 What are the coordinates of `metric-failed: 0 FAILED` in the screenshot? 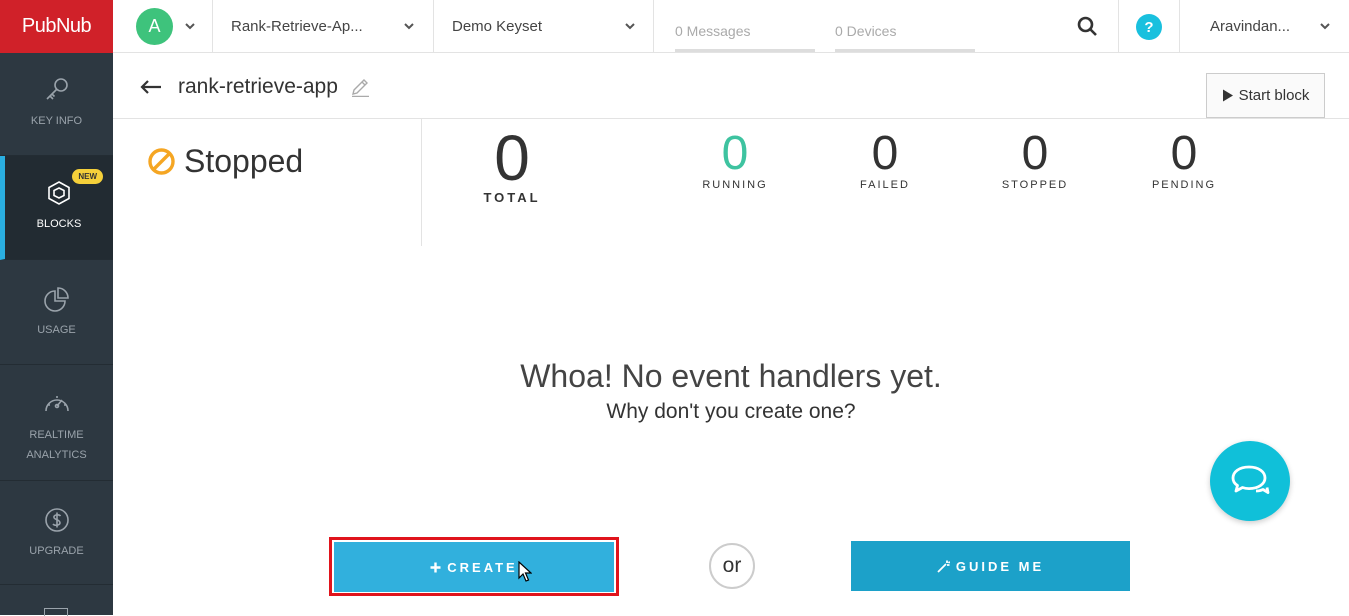 It's located at (885, 159).